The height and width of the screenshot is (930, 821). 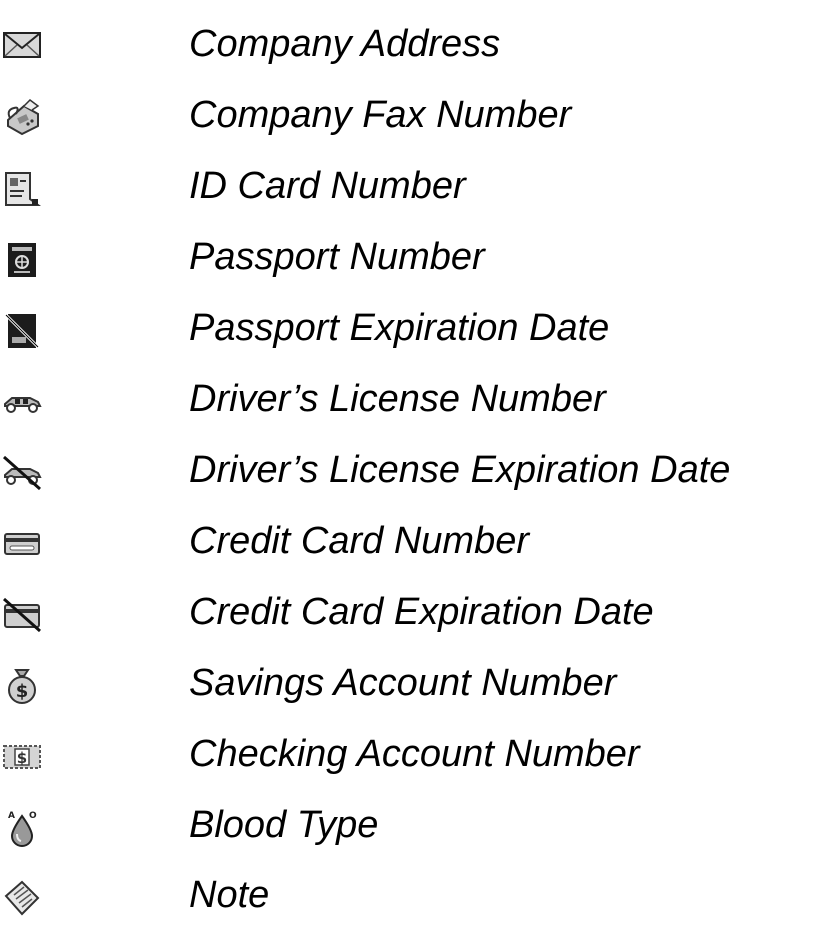 I want to click on list-item: $ Savings Account Number, so click(x=410, y=686).